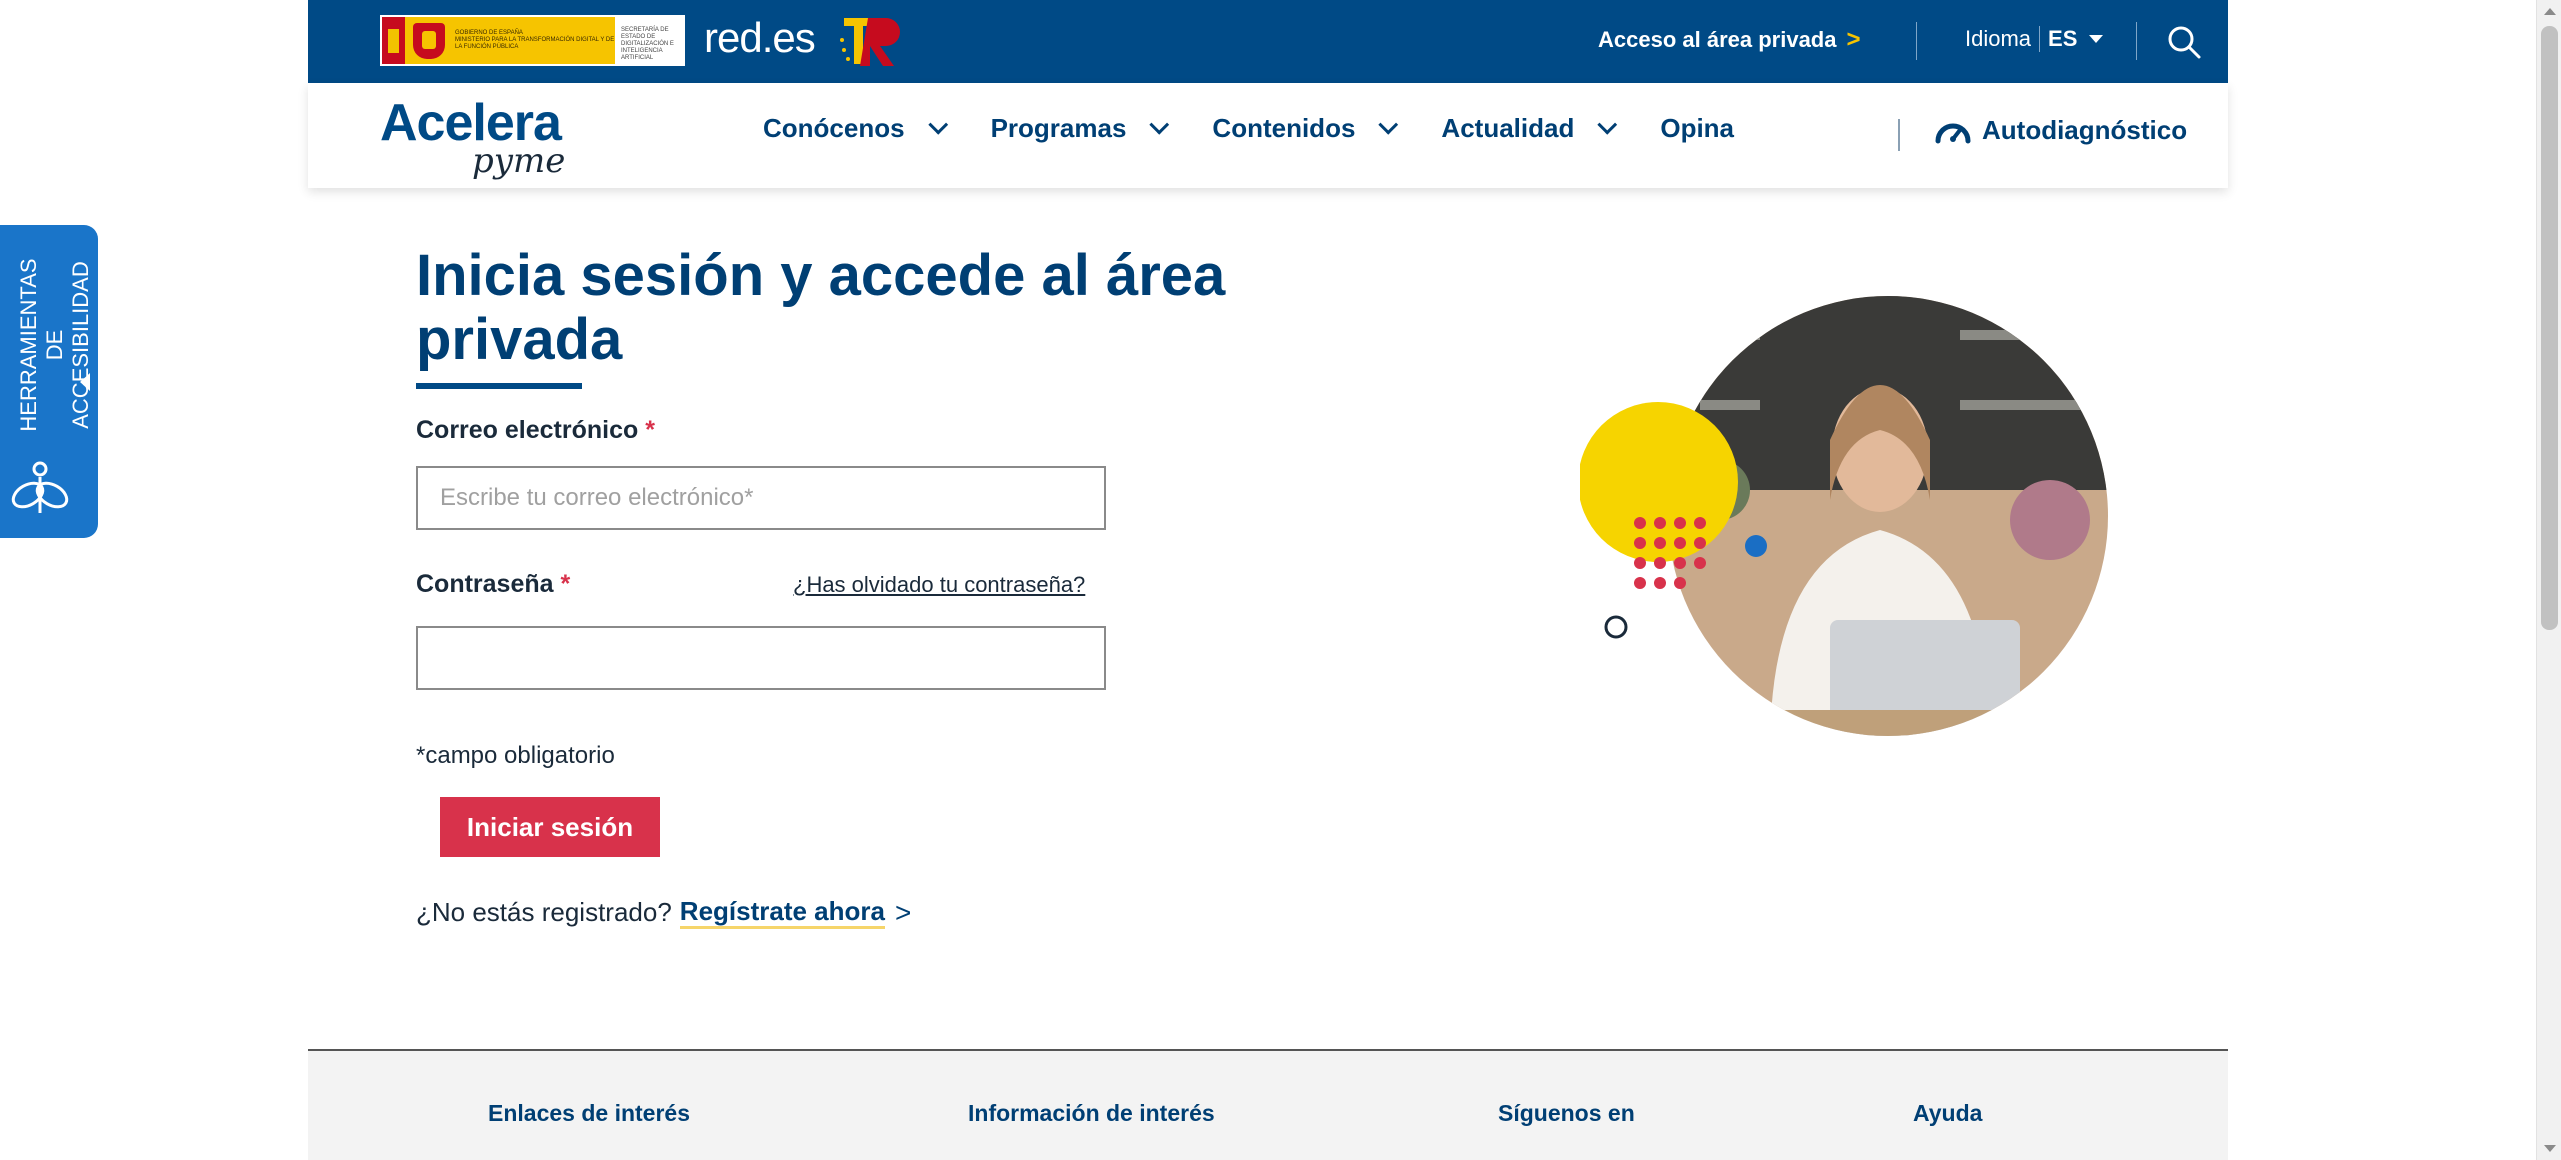 The image size is (2561, 1160). What do you see at coordinates (544, 912) in the screenshot?
I see `register-prompt-text: ¿No estás registrado?` at bounding box center [544, 912].